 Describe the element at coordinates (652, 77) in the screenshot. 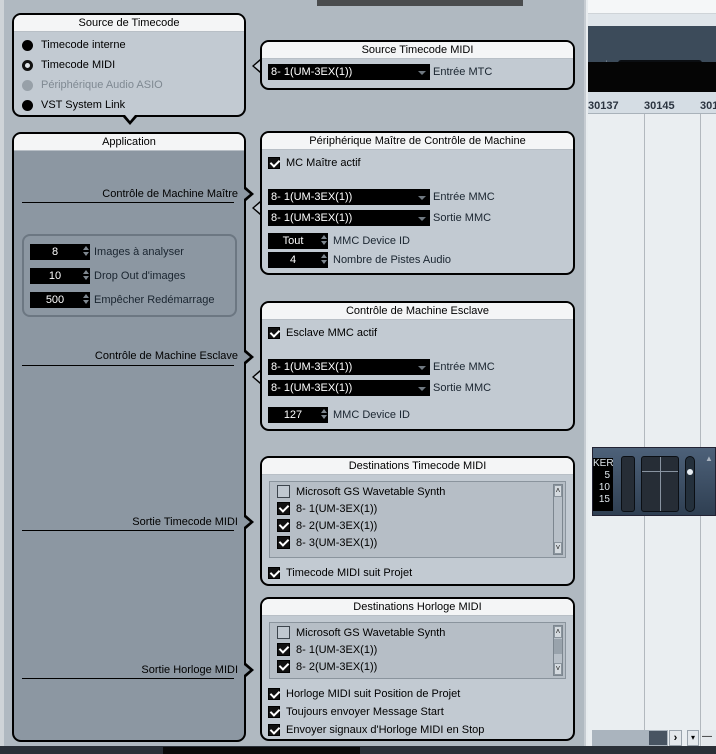

I see `overview-bar` at that location.